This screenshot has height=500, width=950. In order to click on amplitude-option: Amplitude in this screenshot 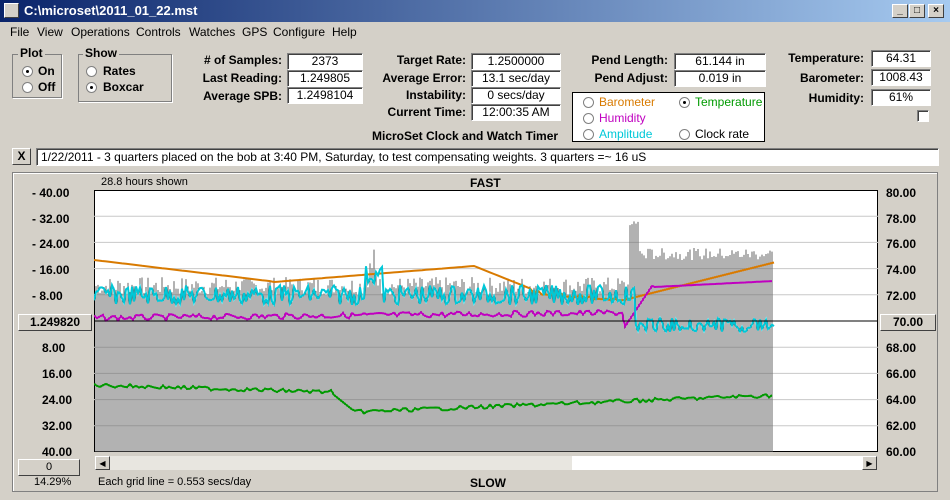, I will do `click(626, 134)`.